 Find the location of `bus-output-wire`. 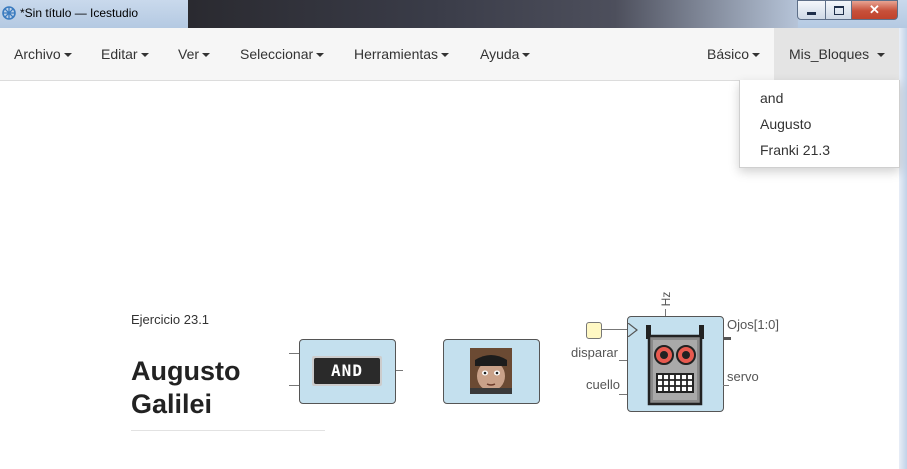

bus-output-wire is located at coordinates (727, 338).